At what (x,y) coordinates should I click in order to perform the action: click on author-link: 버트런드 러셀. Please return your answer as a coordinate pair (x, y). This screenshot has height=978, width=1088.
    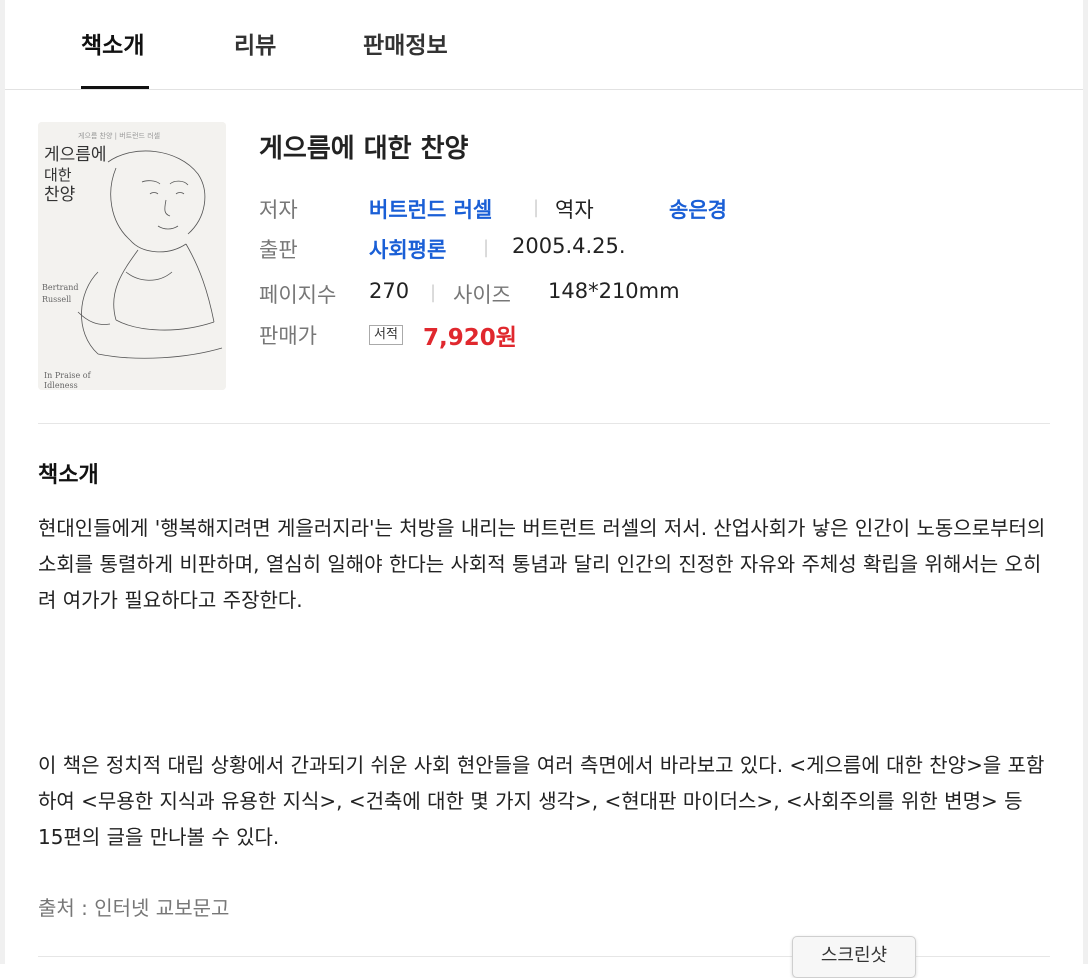
    Looking at the image, I should click on (430, 209).